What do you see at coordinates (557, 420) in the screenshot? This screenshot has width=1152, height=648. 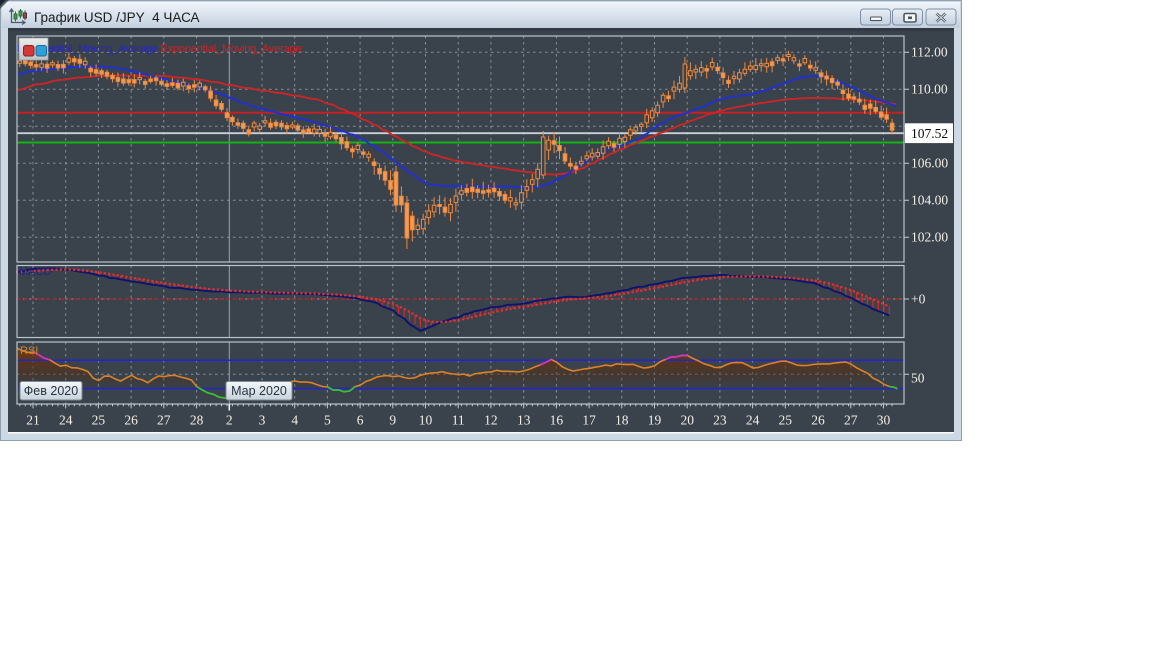 I see `svg-text: 16` at bounding box center [557, 420].